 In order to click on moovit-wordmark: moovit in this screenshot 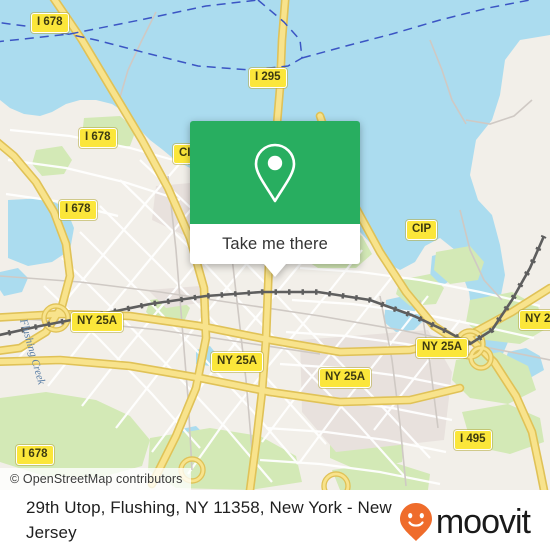, I will do `click(483, 522)`.